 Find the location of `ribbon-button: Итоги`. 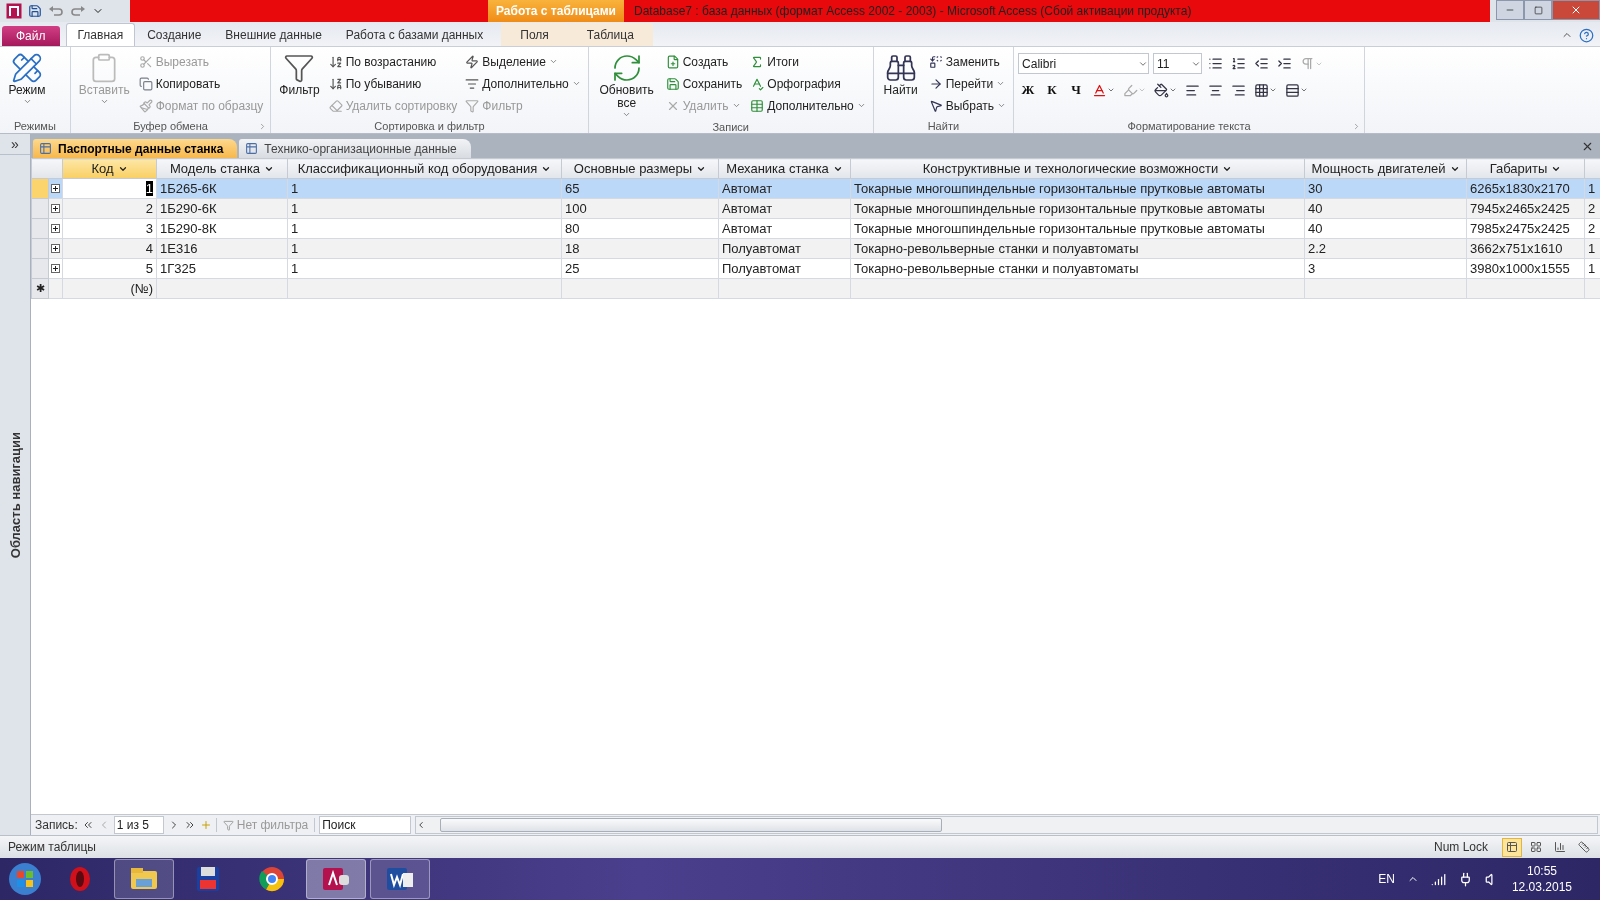

ribbon-button: Итоги is located at coordinates (808, 61).